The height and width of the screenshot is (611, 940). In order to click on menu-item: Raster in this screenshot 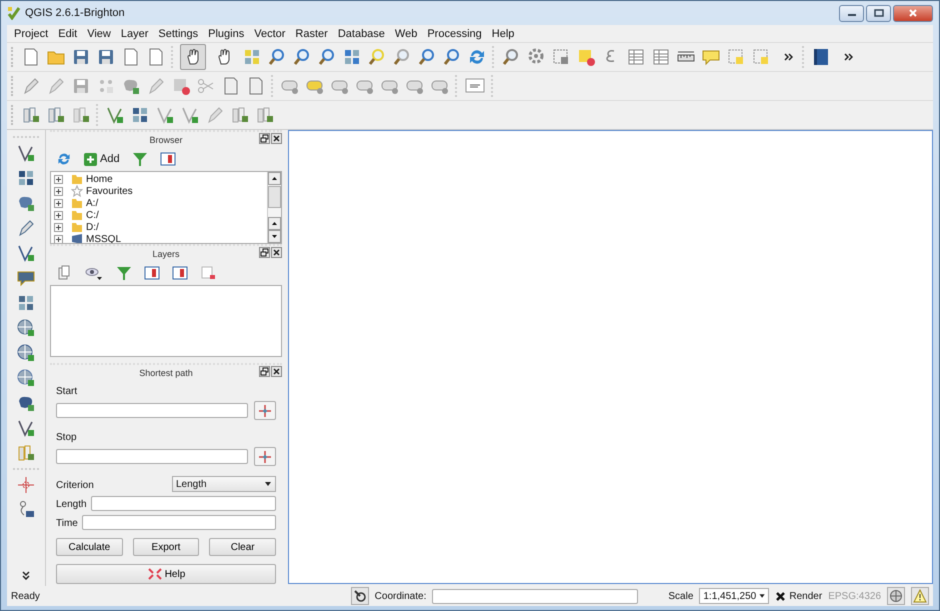, I will do `click(311, 34)`.